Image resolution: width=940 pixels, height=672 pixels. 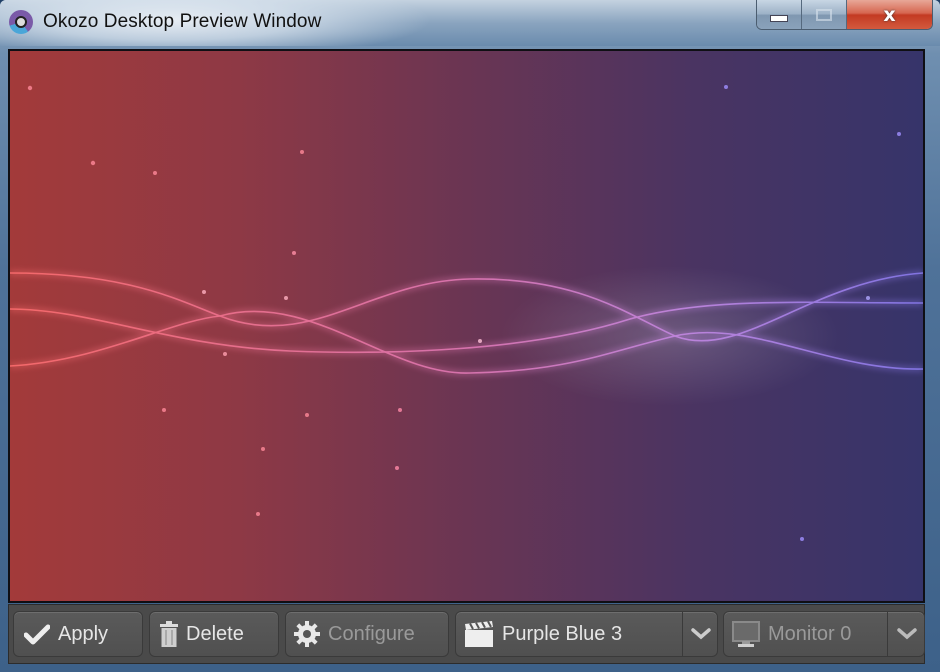 I want to click on configure-button: Configure, so click(x=367, y=634).